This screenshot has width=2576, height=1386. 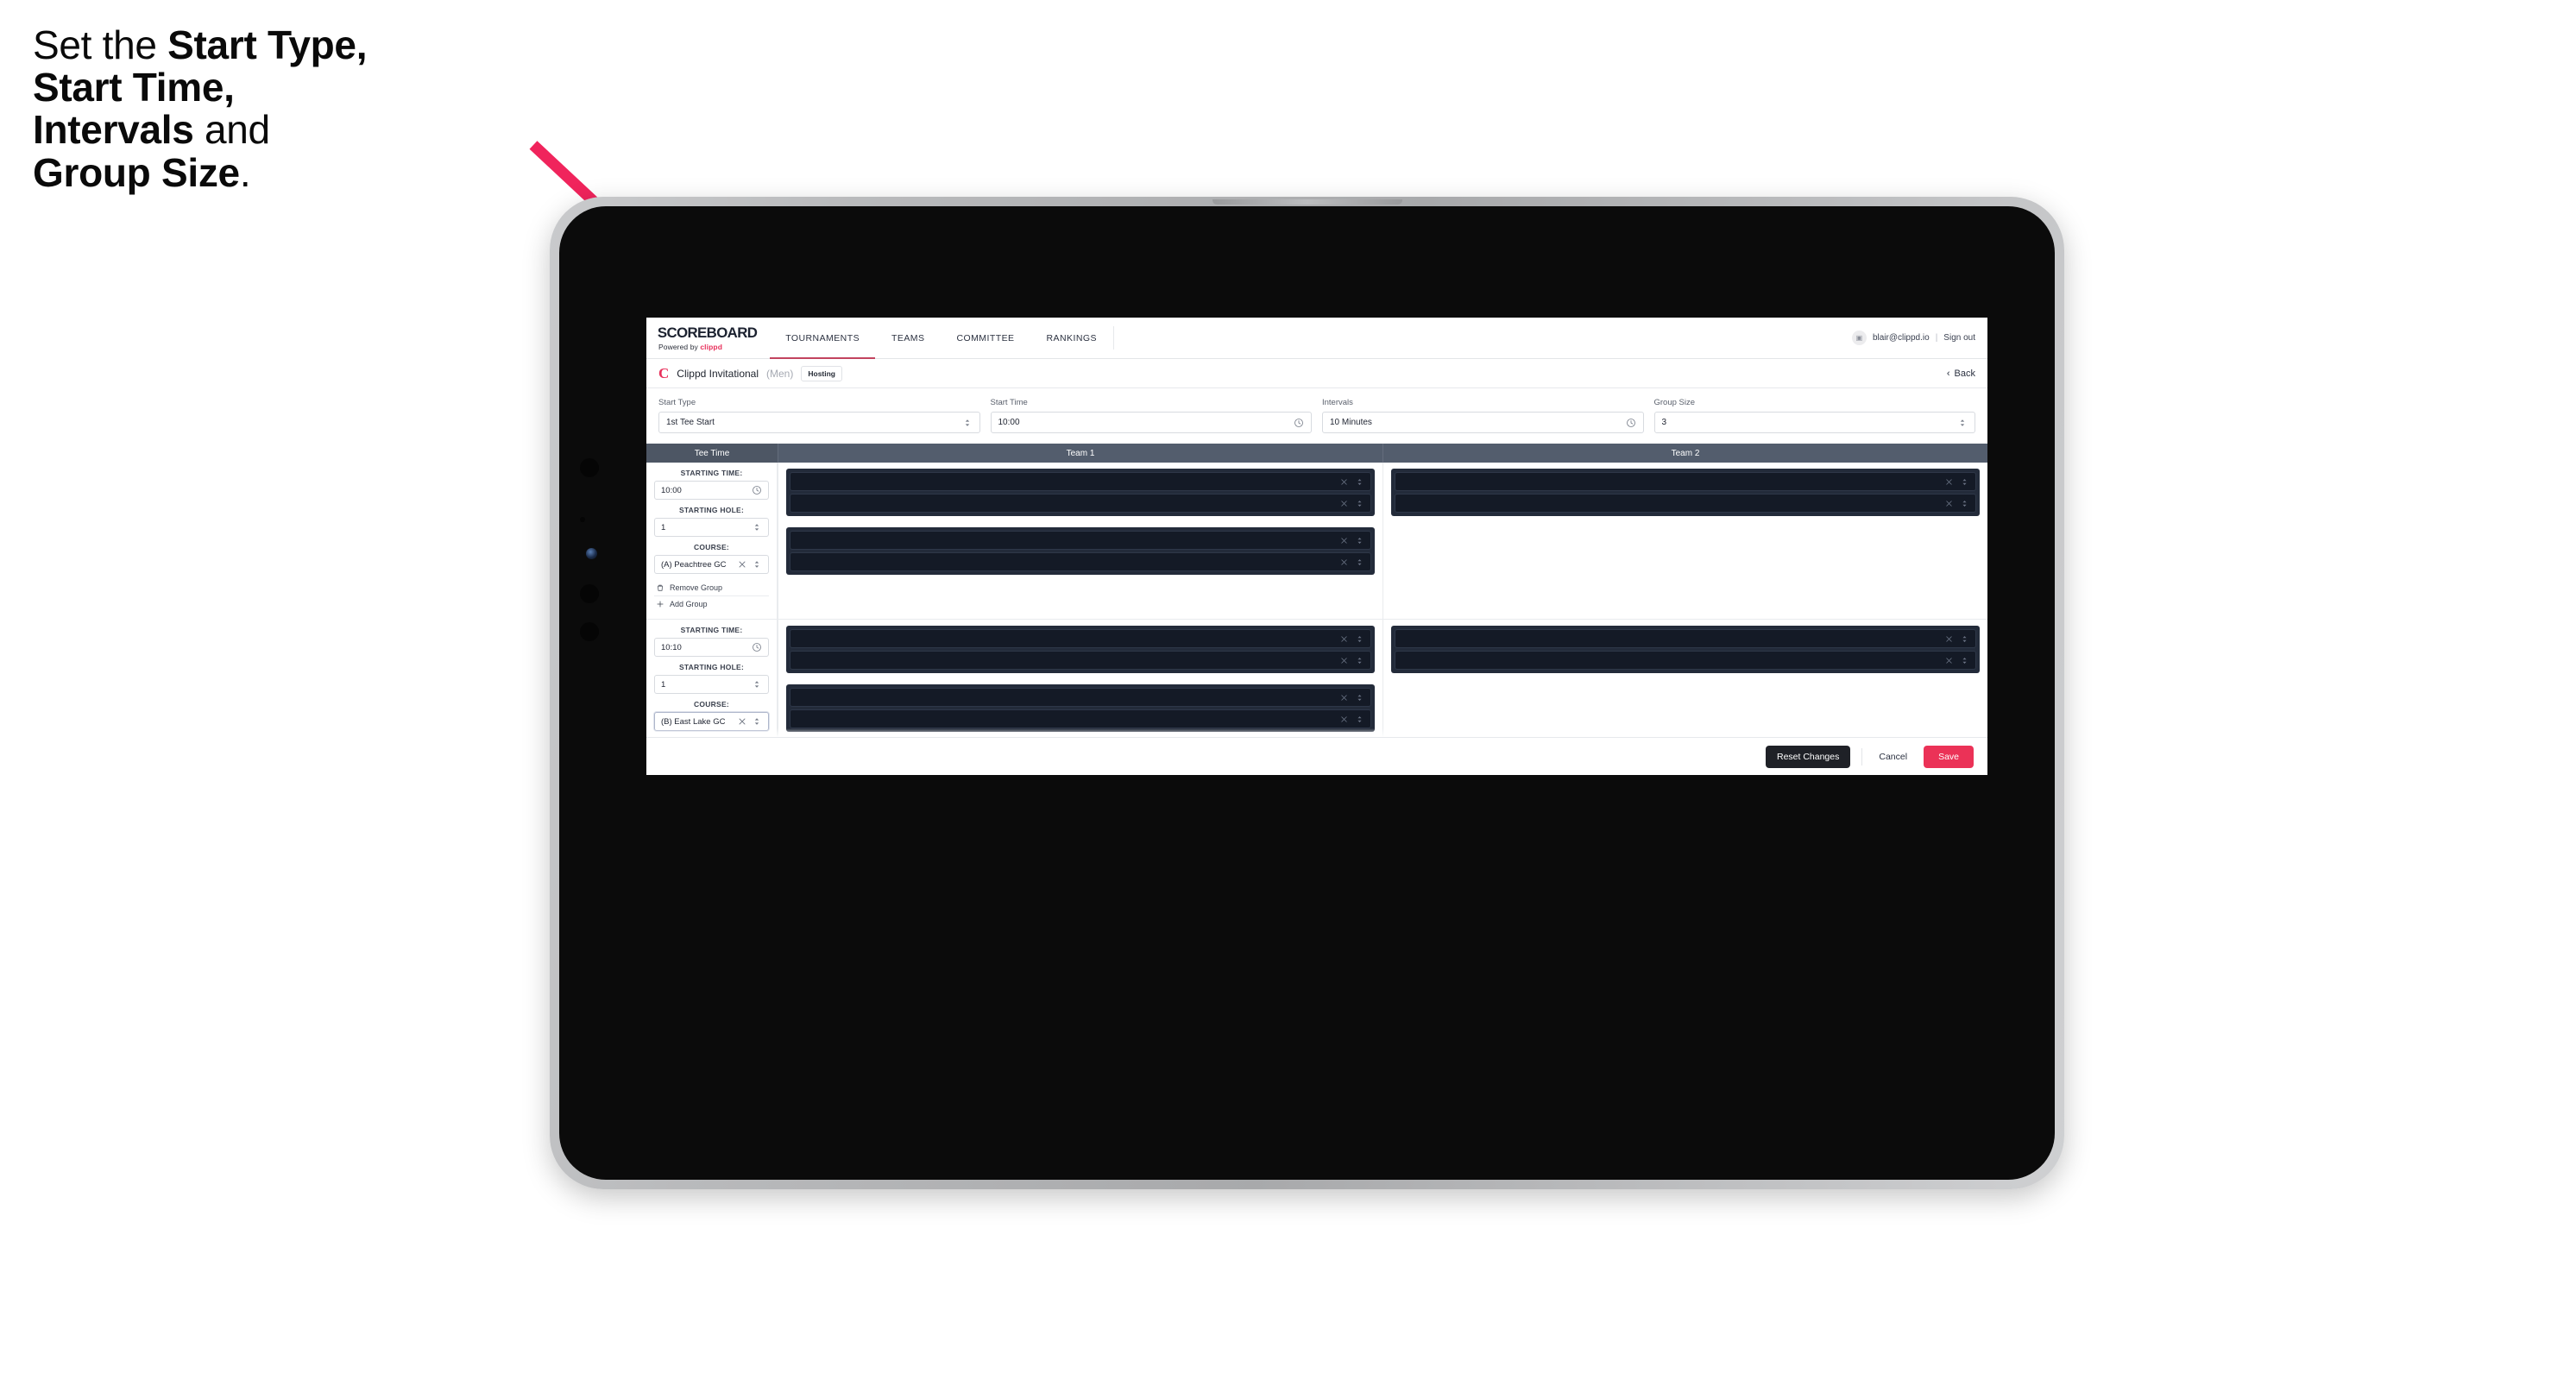 What do you see at coordinates (1009, 402) in the screenshot?
I see `label-start-time: Start Time` at bounding box center [1009, 402].